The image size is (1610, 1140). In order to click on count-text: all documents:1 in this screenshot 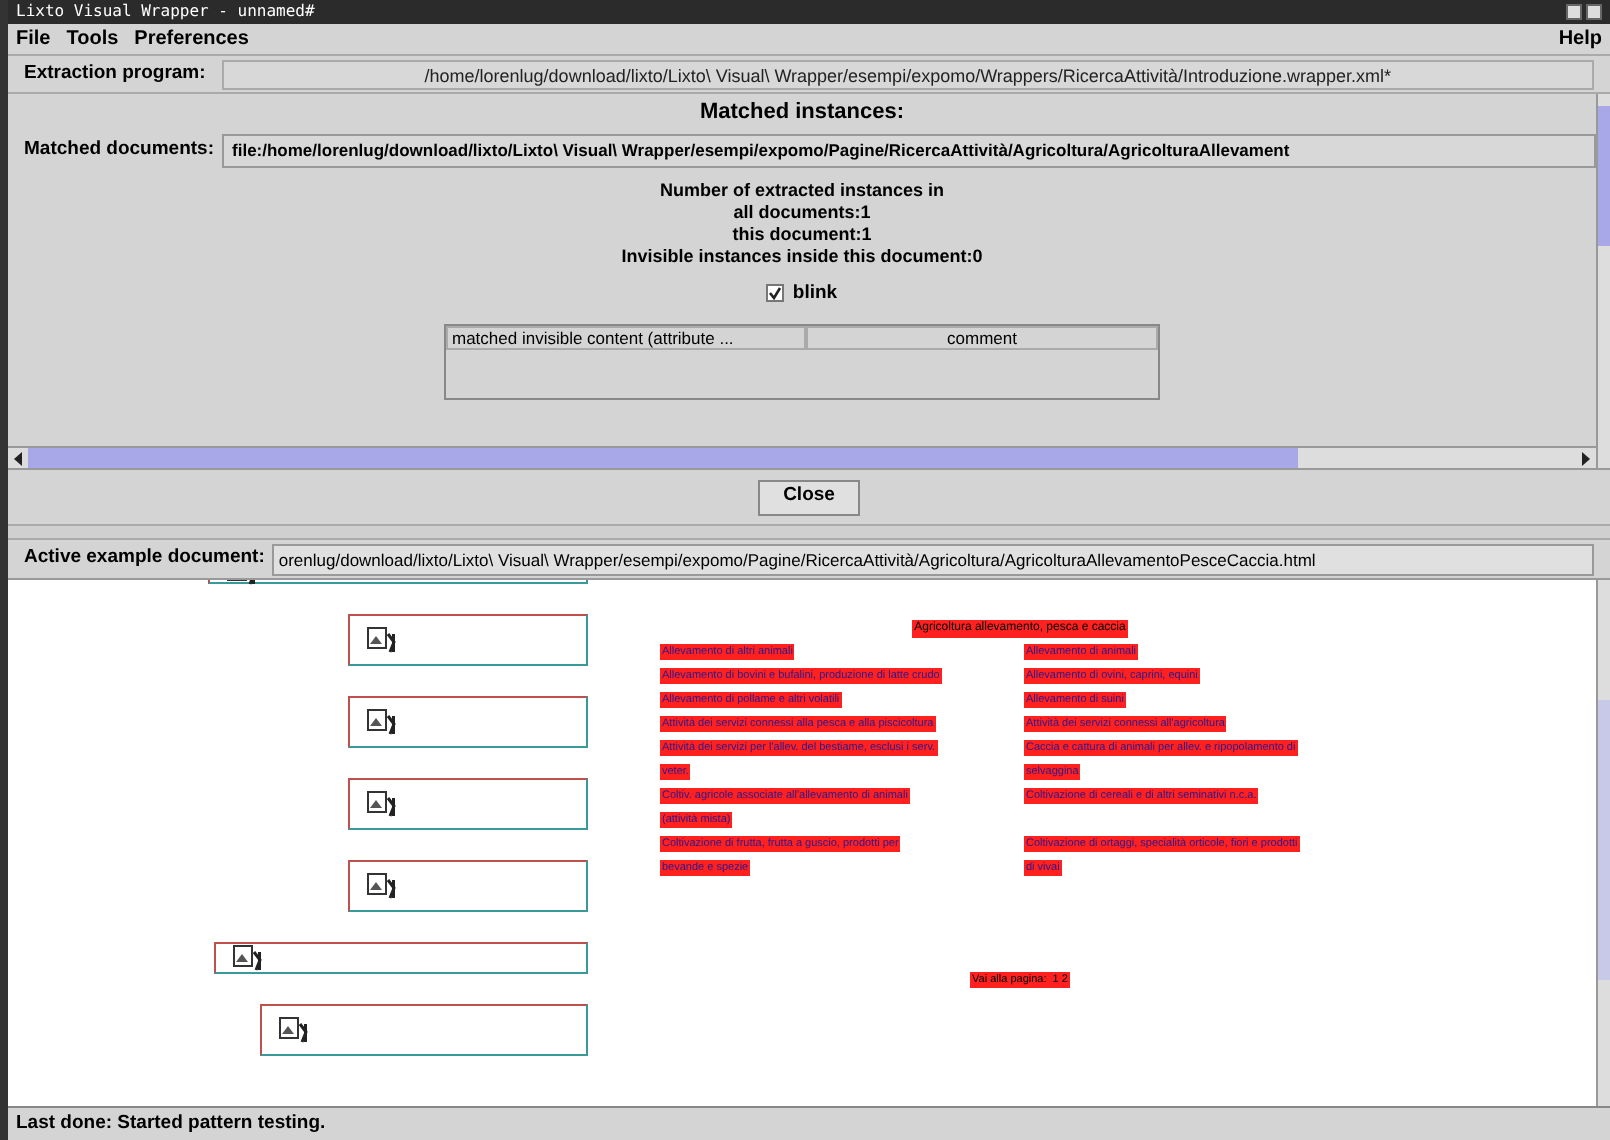, I will do `click(802, 212)`.